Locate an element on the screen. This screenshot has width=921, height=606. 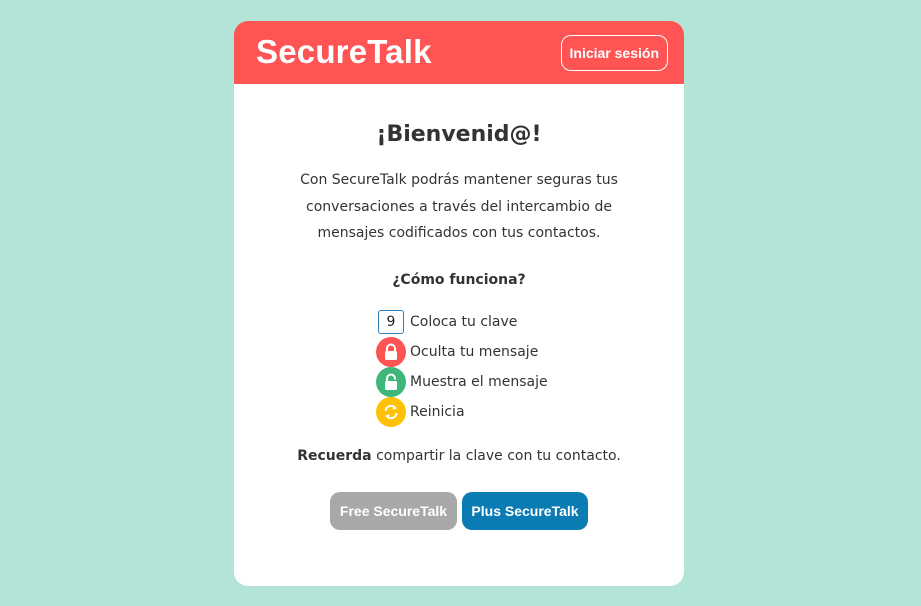
step-show-message: Muestra el mensaje is located at coordinates (462, 382).